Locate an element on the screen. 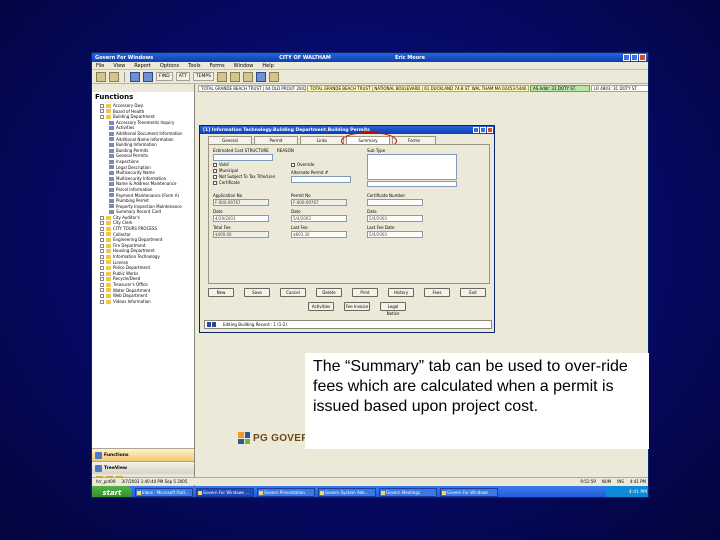 The width and height of the screenshot is (720, 540). delete-button: Delete is located at coordinates (329, 292).